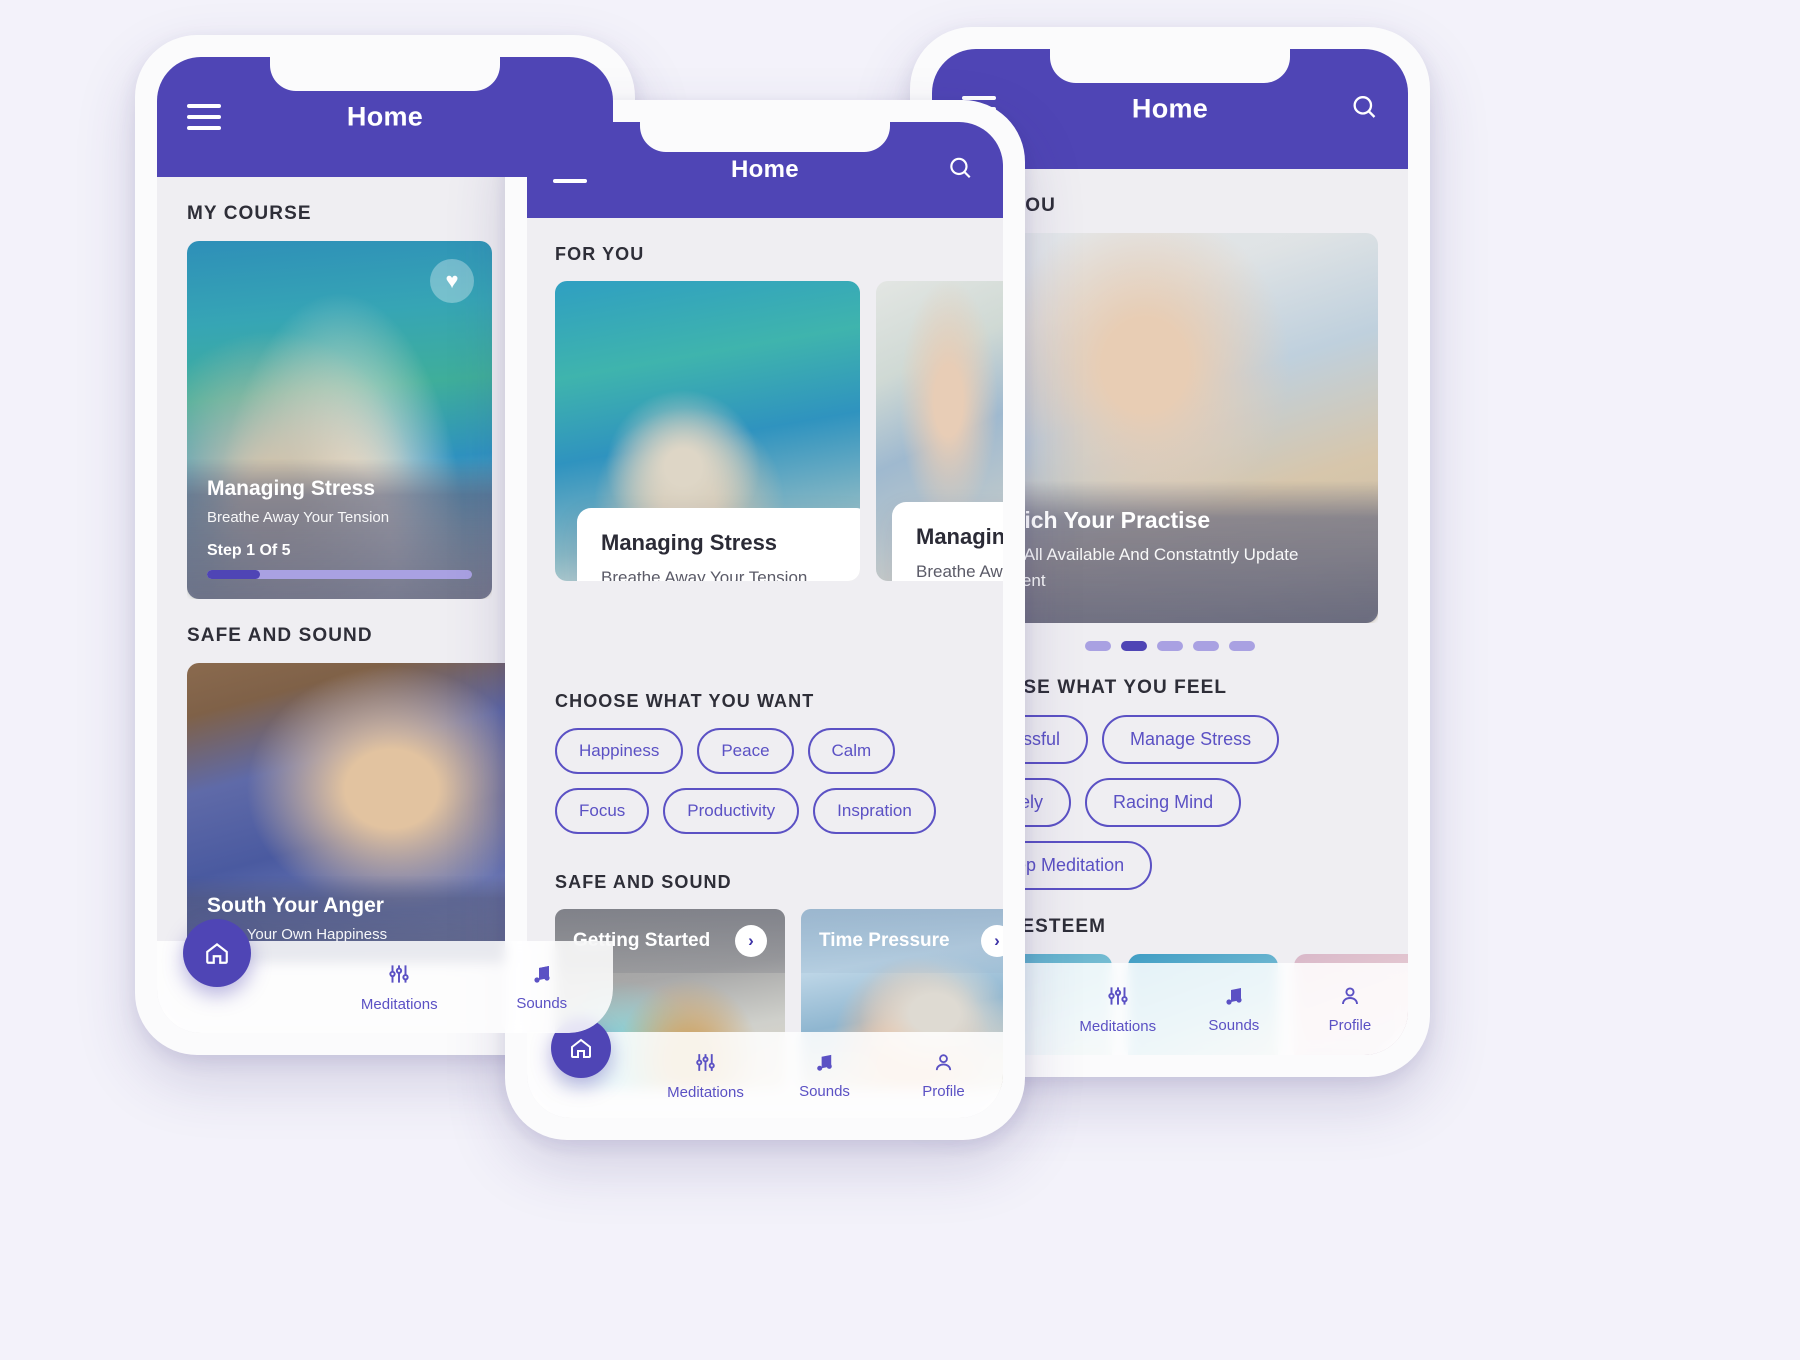 This screenshot has height=1360, width=1800. Describe the element at coordinates (602, 811) in the screenshot. I see `chip-focus: Focus` at that location.